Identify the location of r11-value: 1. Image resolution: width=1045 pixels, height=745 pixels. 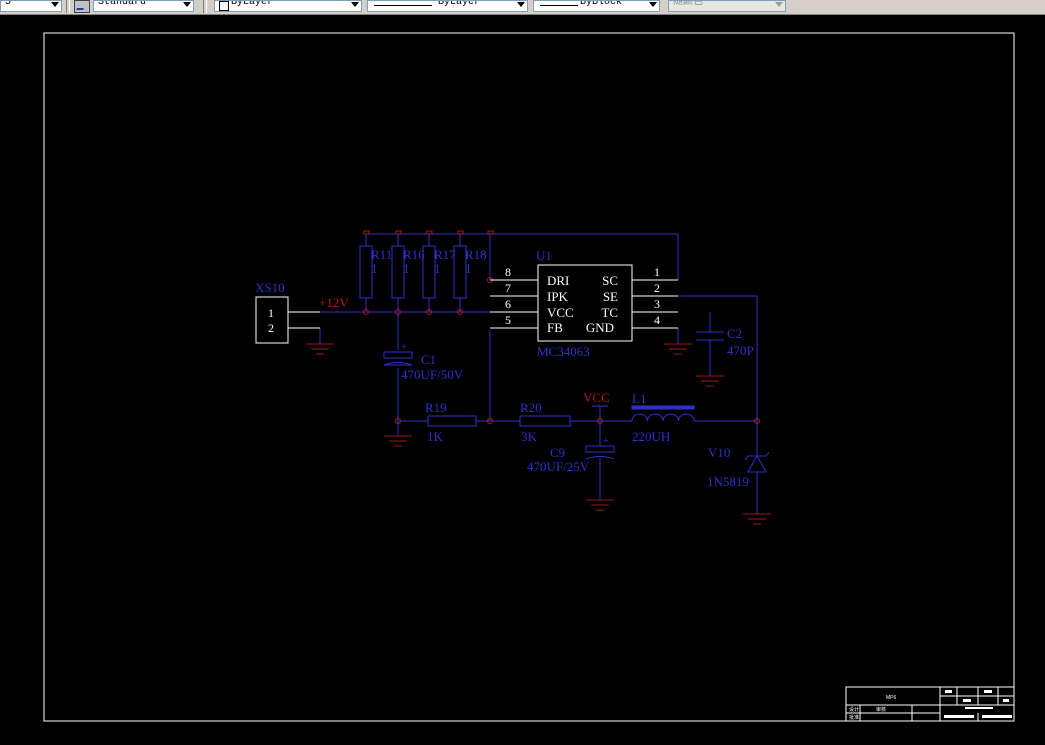
(374, 268).